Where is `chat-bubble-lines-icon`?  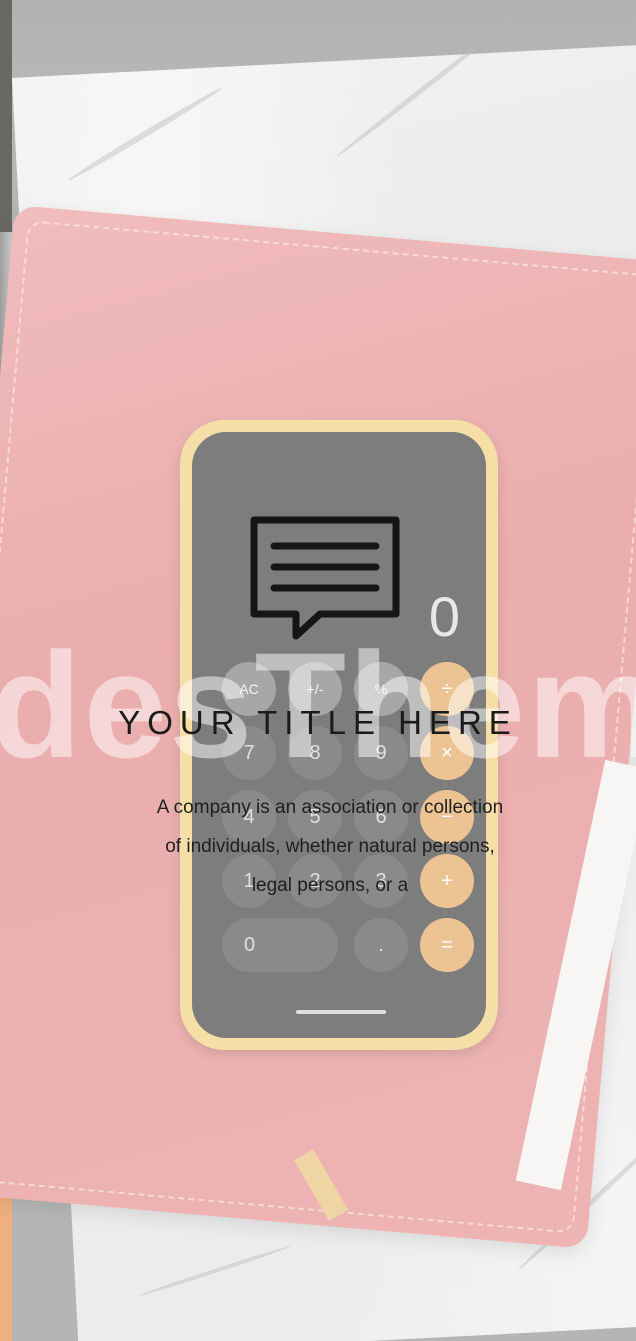
chat-bubble-lines-icon is located at coordinates (325, 578).